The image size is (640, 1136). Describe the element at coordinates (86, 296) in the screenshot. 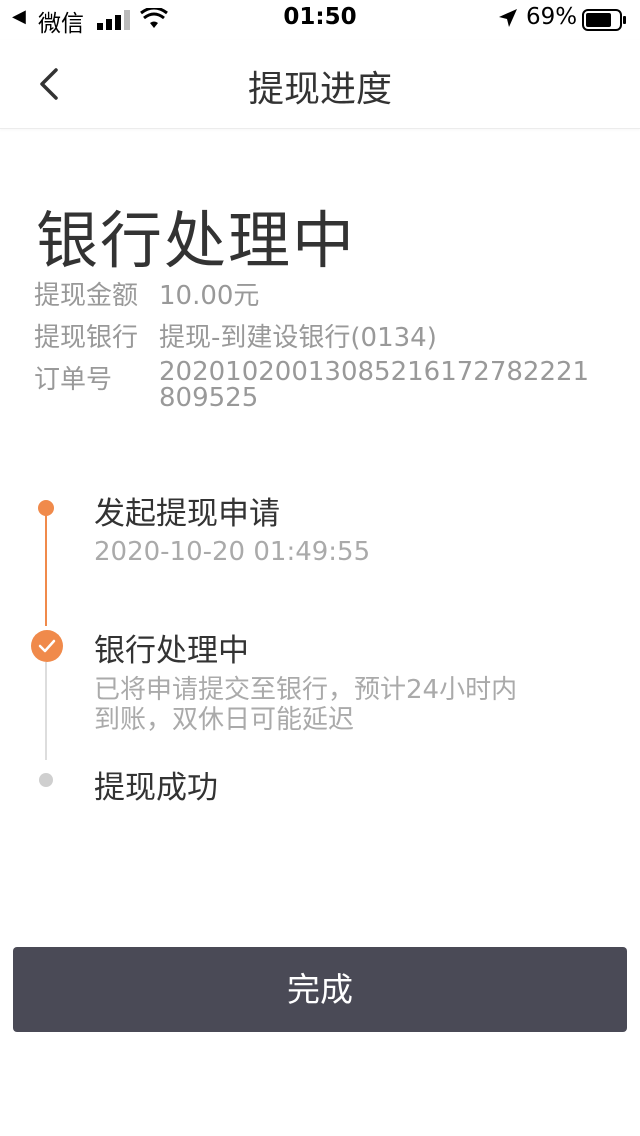

I see `amount-label: 提现金额` at that location.